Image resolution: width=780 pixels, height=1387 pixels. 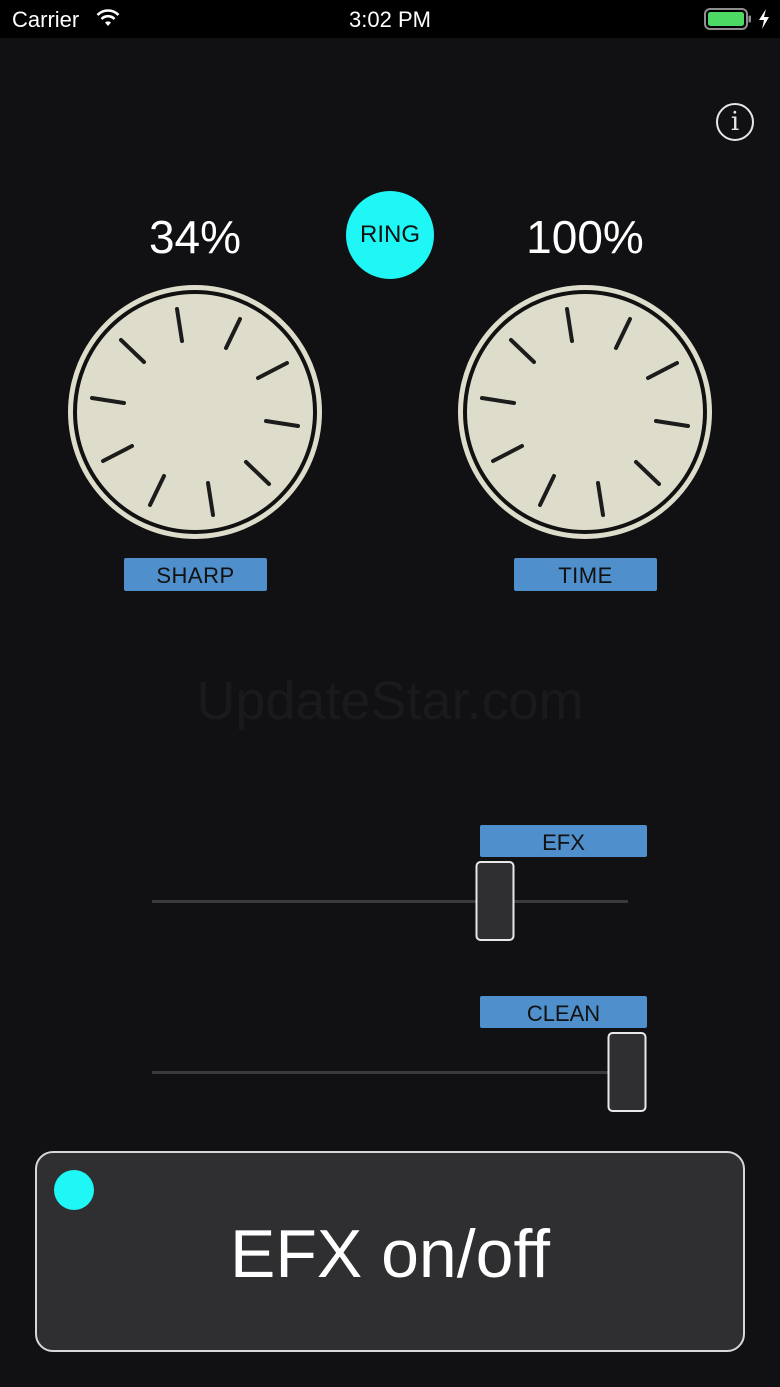 I want to click on status-time: 3:02 PM, so click(x=390, y=19).